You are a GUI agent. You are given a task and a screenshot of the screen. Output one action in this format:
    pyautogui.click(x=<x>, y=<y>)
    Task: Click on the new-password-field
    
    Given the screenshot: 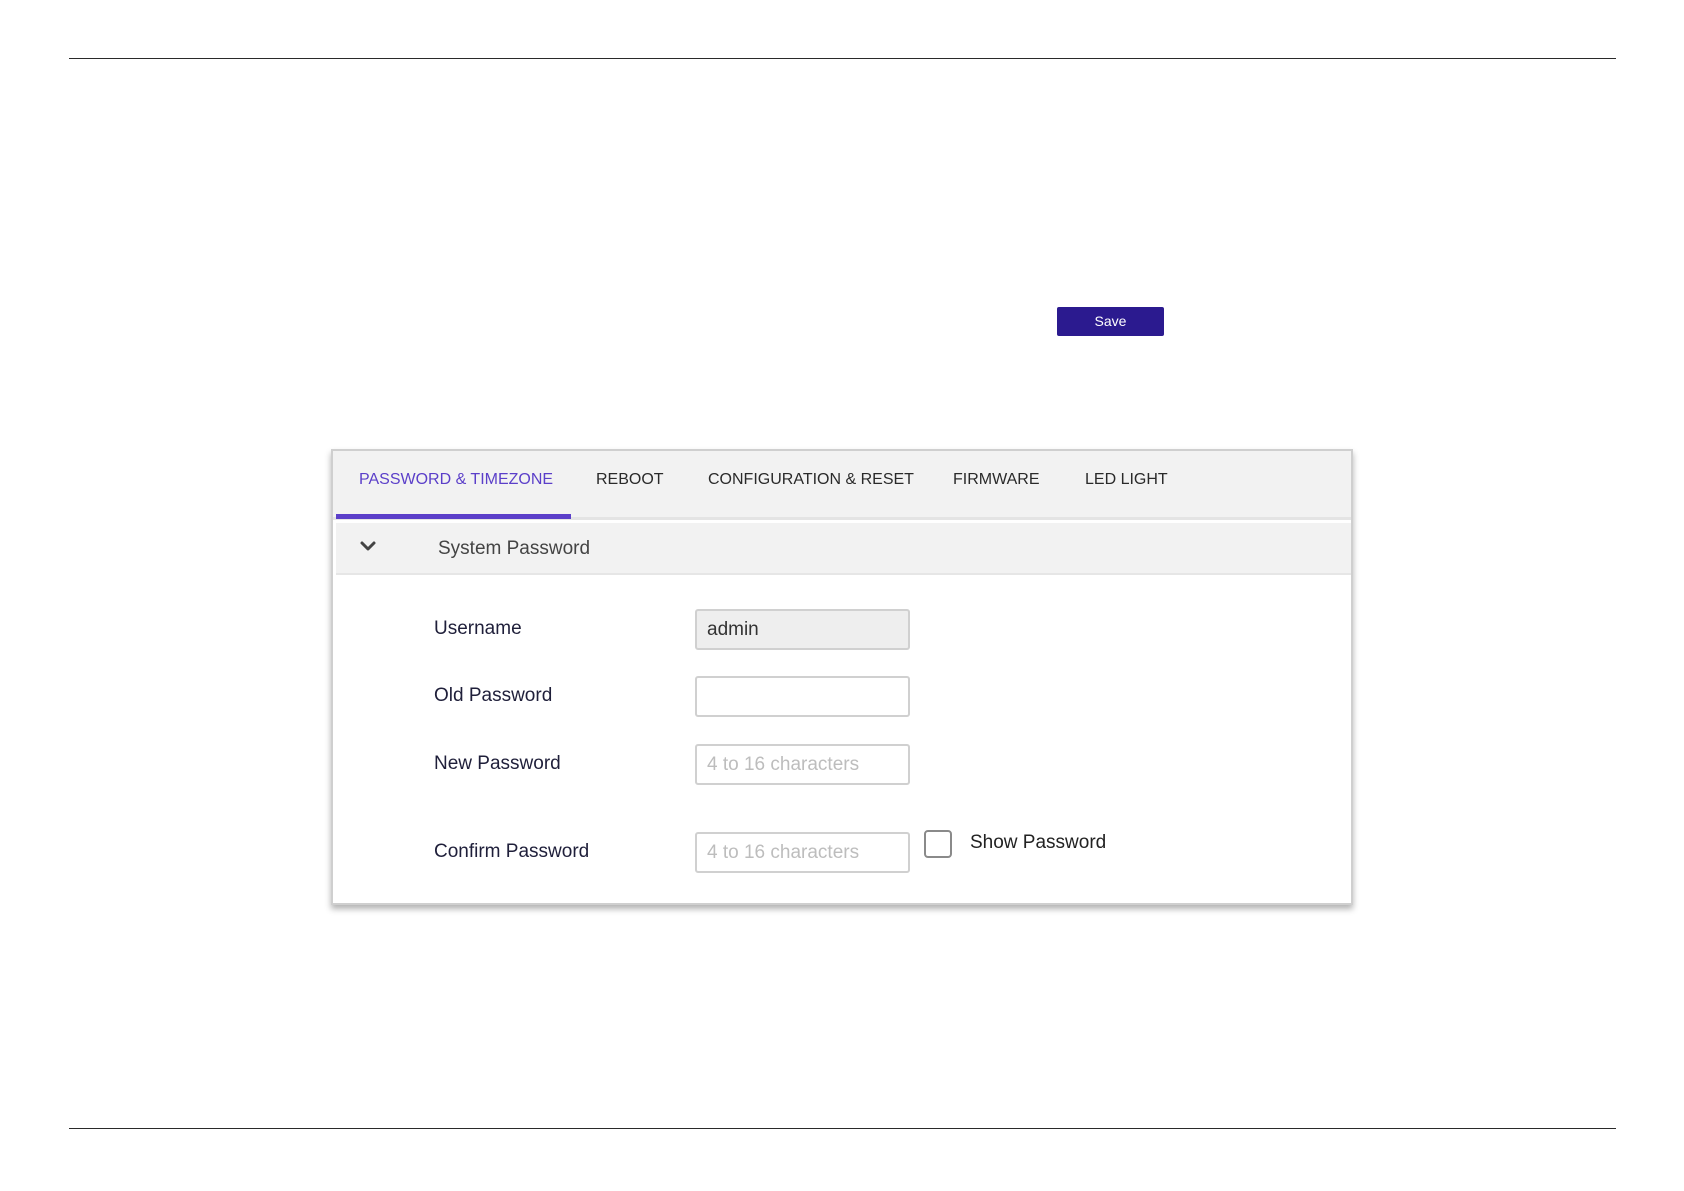 What is the action you would take?
    pyautogui.click(x=802, y=764)
    